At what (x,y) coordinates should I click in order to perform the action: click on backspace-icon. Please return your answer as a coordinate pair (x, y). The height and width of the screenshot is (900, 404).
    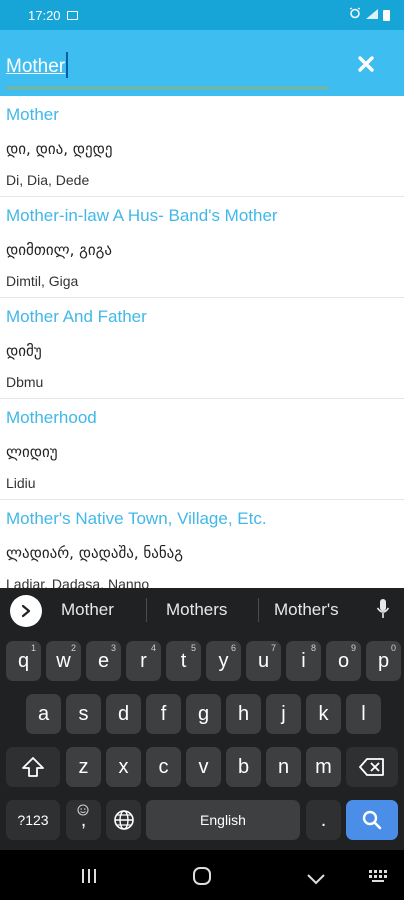
    Looking at the image, I should click on (371, 767).